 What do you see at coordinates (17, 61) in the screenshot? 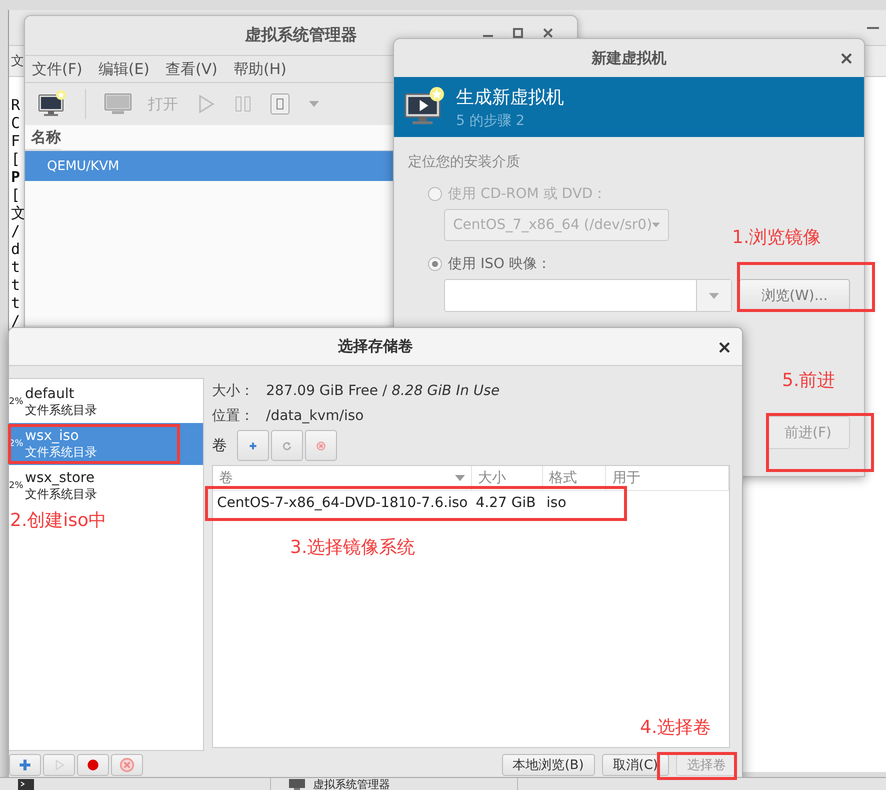
I see `menu-item: 文` at bounding box center [17, 61].